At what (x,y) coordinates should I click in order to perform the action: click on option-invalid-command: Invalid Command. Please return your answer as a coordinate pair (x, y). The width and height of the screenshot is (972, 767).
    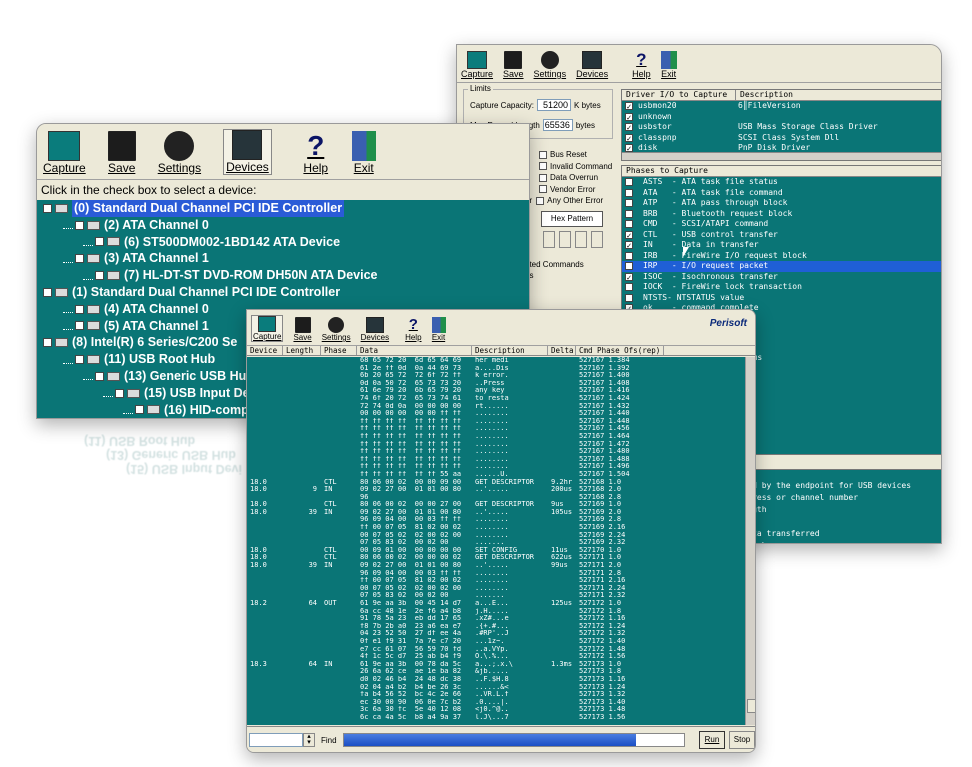
    Looking at the image, I should click on (580, 167).